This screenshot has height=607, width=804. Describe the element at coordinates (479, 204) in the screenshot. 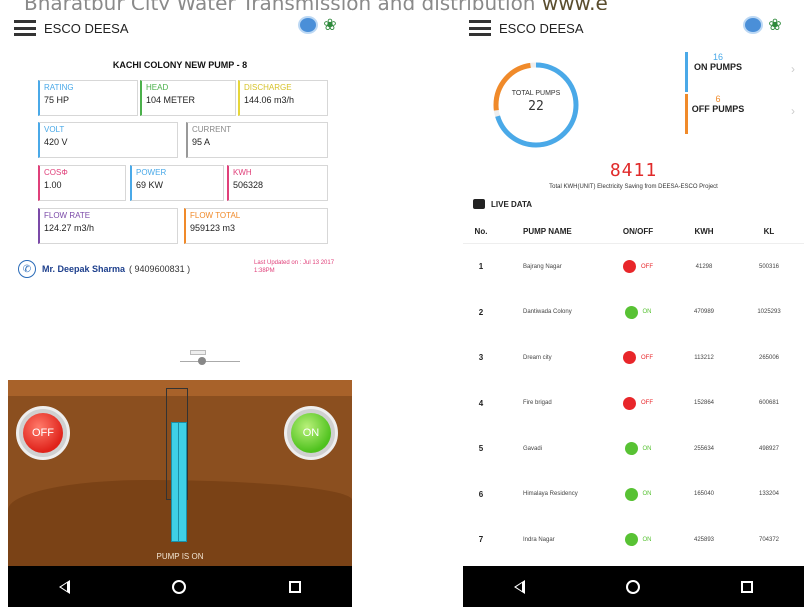

I see `database-icon` at that location.